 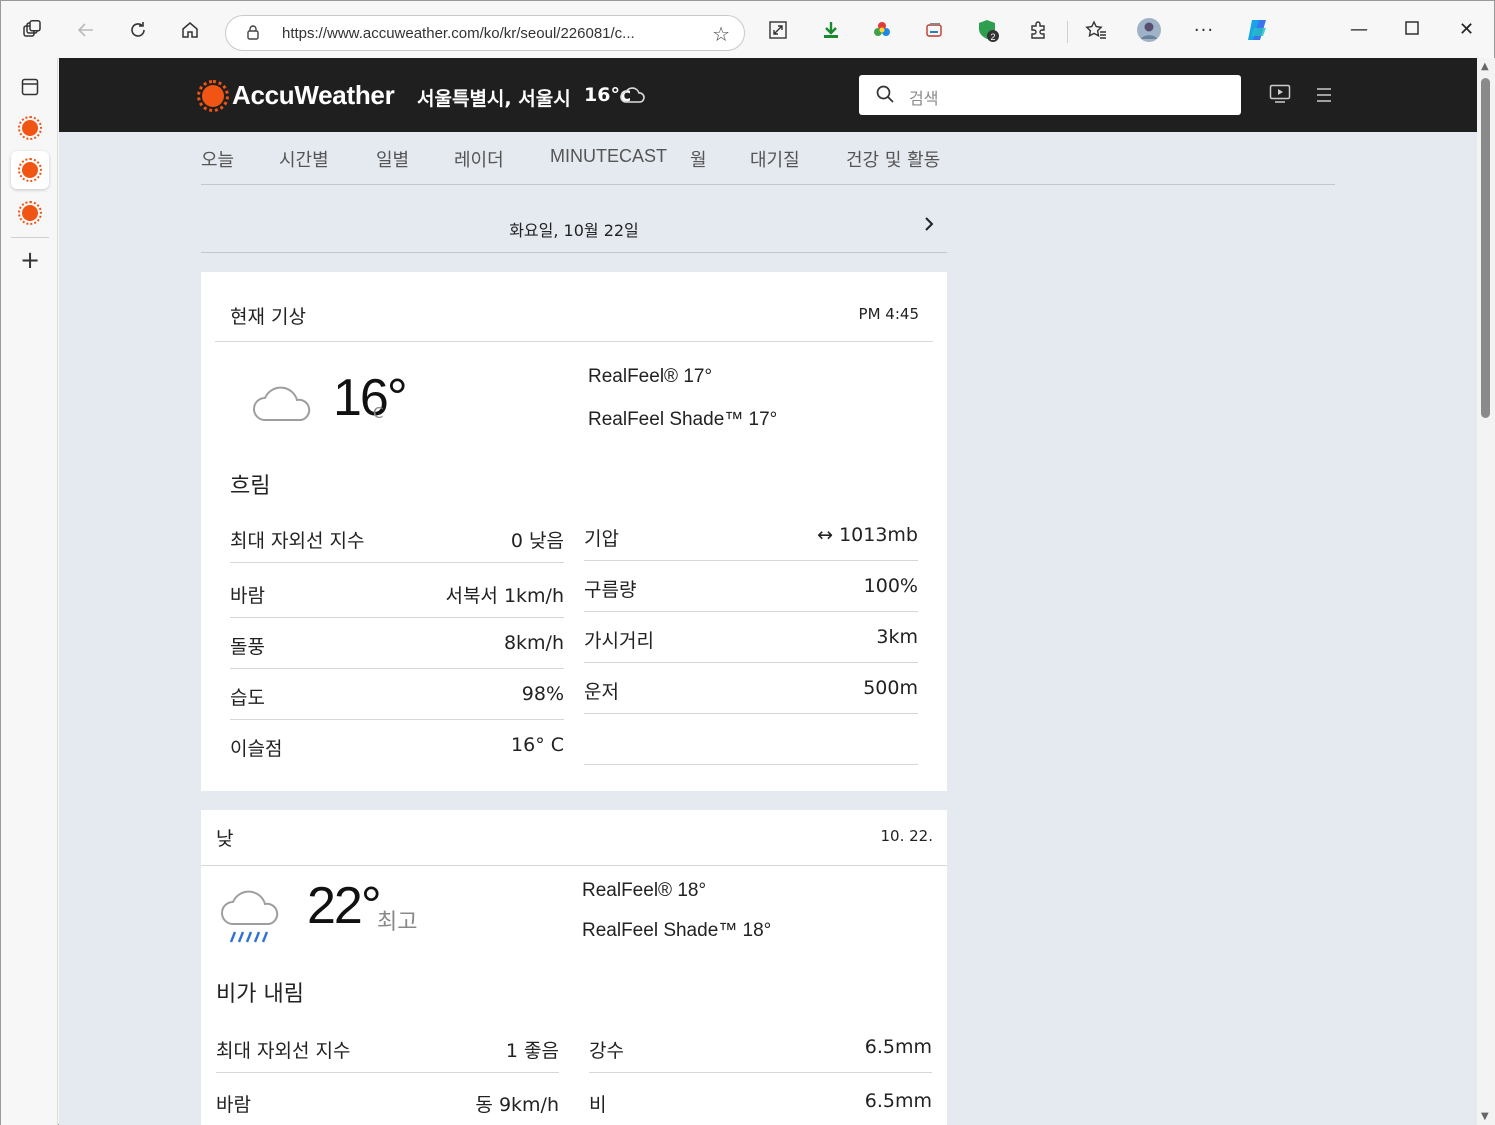 I want to click on detail-value: 3km, so click(x=897, y=637).